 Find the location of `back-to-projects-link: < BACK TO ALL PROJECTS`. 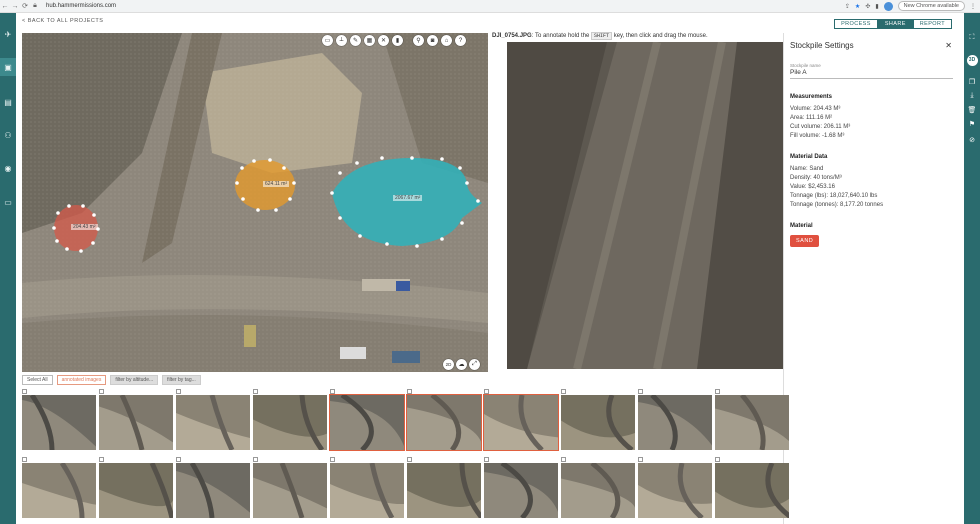

back-to-projects-link: < BACK TO ALL PROJECTS is located at coordinates (62, 21).